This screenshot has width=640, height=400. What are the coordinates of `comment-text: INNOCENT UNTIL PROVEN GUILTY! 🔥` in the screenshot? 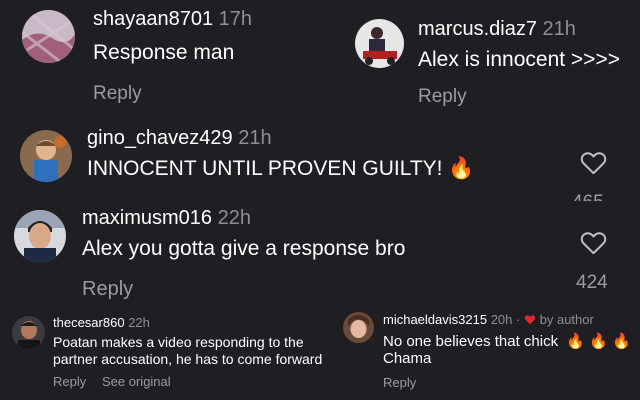 It's located at (281, 169).